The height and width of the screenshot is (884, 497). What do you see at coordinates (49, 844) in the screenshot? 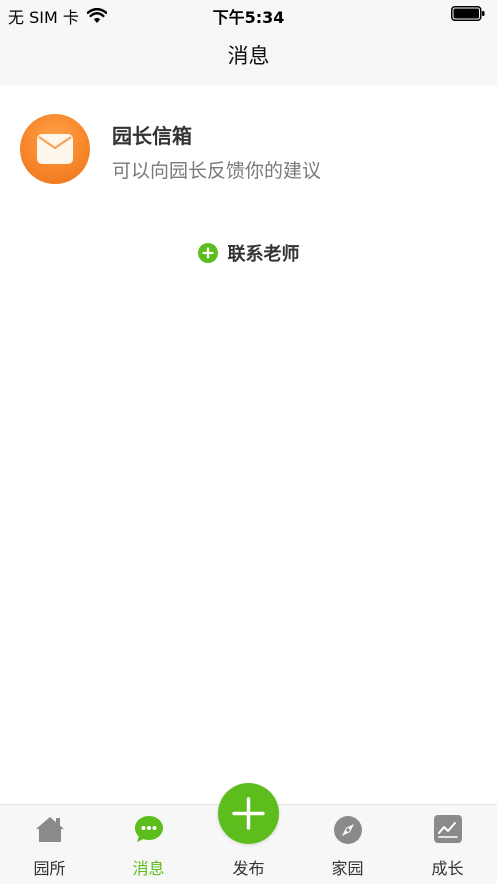
I see `tab-campus: 园所` at bounding box center [49, 844].